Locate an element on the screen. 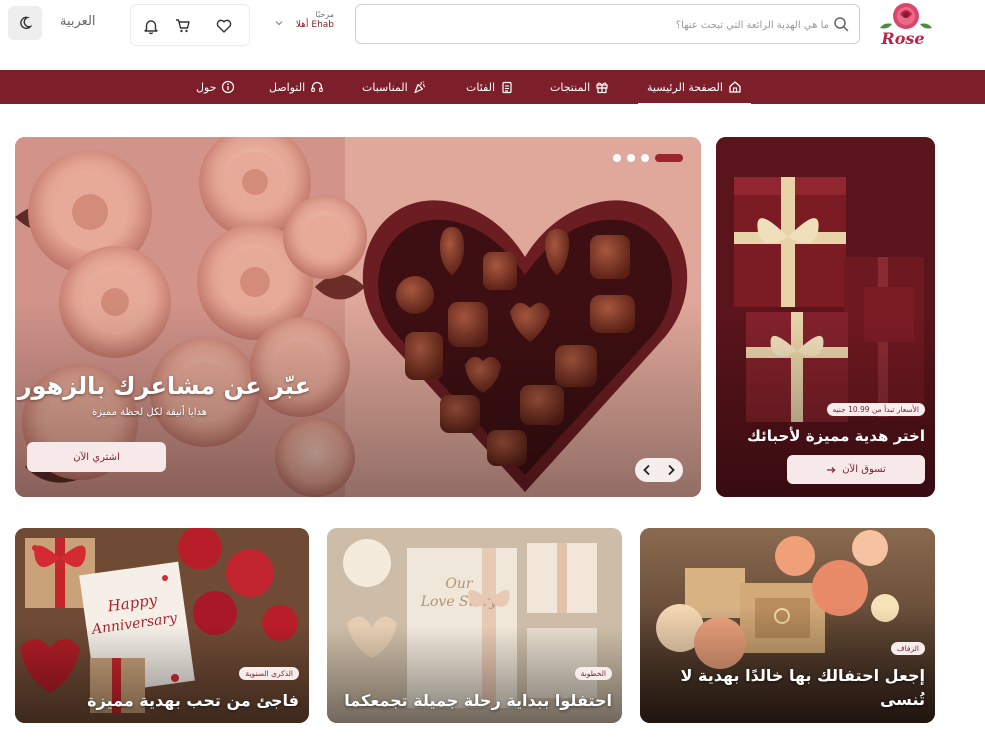 This screenshot has width=985, height=747. category-title: إجعل احتفالك بها خالدًا بهدية لا تُنسى is located at coordinates (802, 687).